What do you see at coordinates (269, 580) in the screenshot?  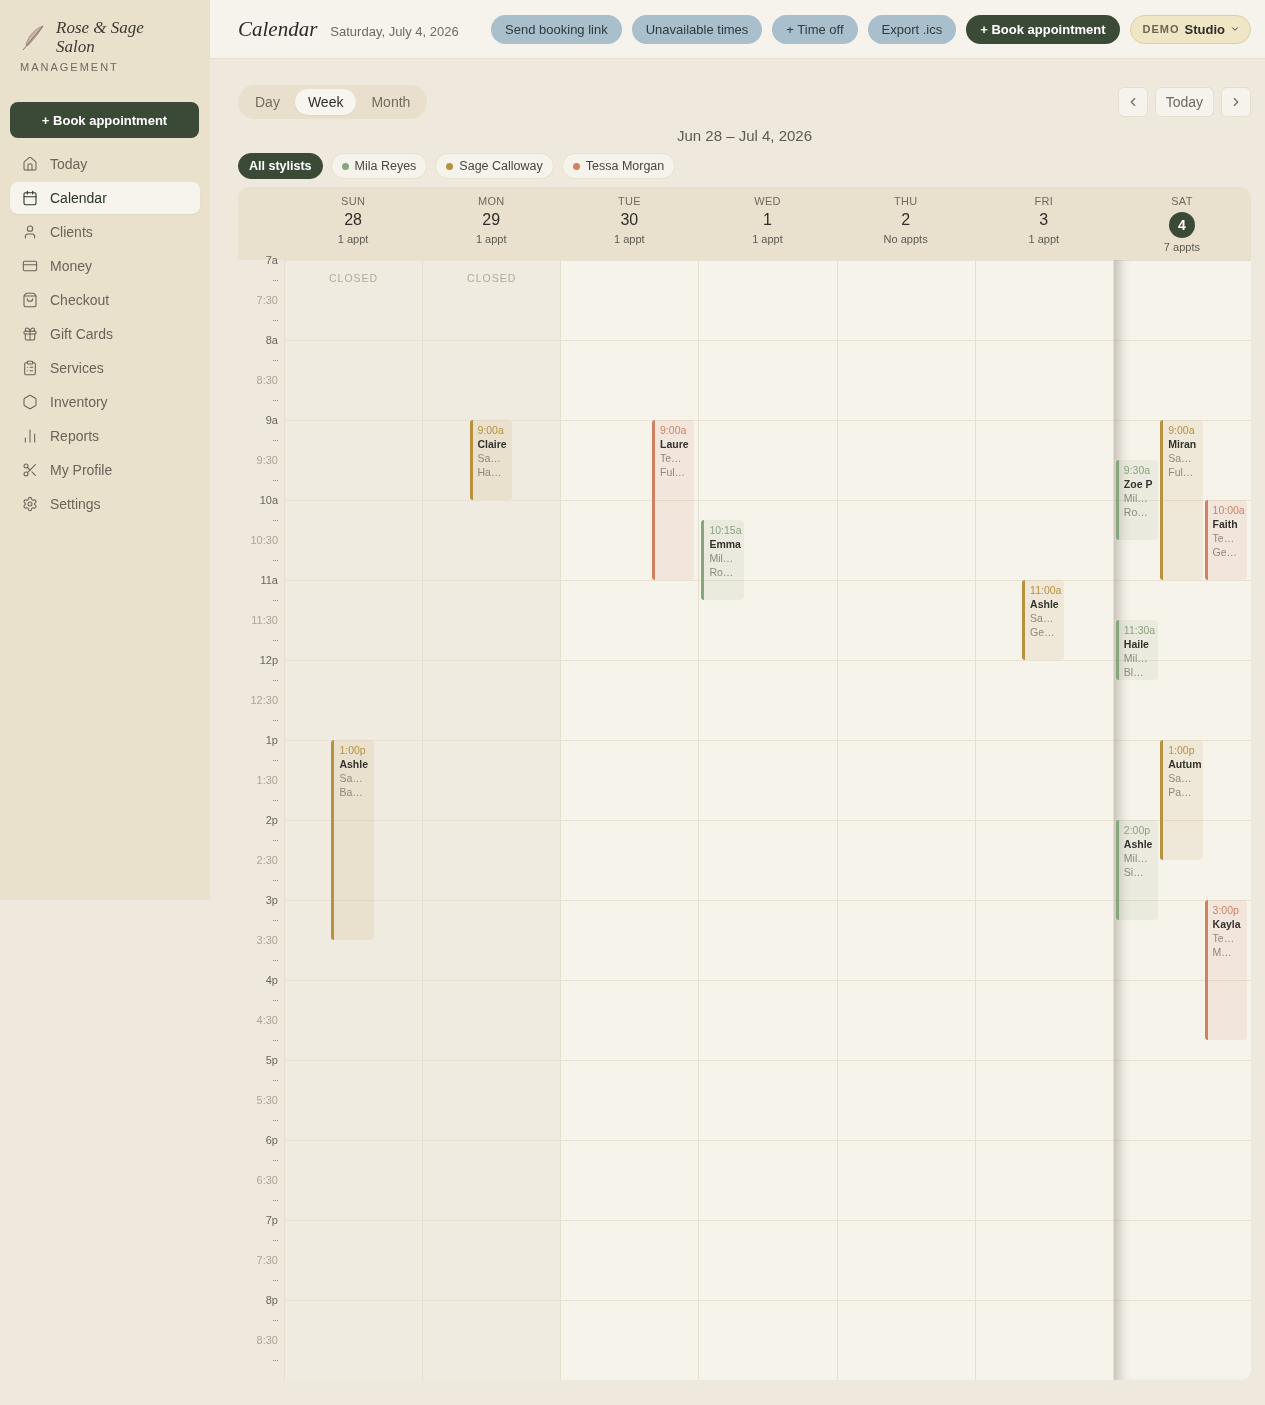 I see `time-label: 11a` at bounding box center [269, 580].